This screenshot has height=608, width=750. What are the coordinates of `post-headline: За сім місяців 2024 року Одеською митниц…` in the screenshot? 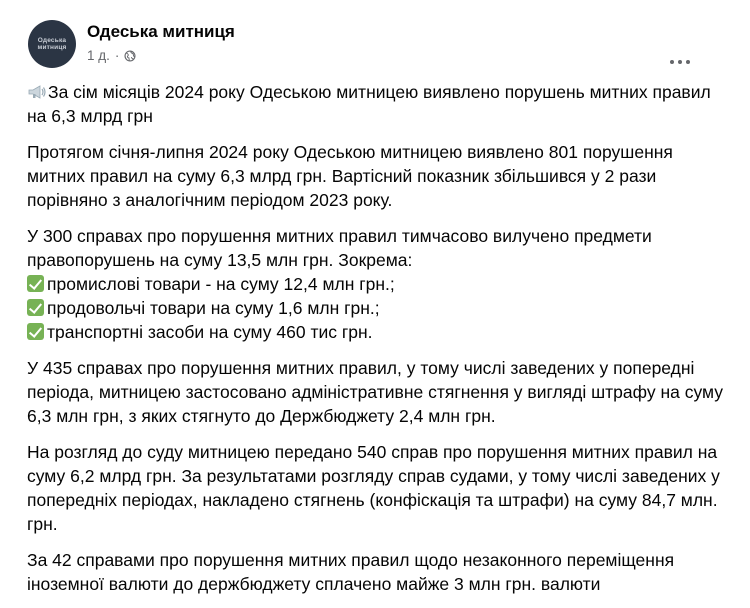 It's located at (379, 104).